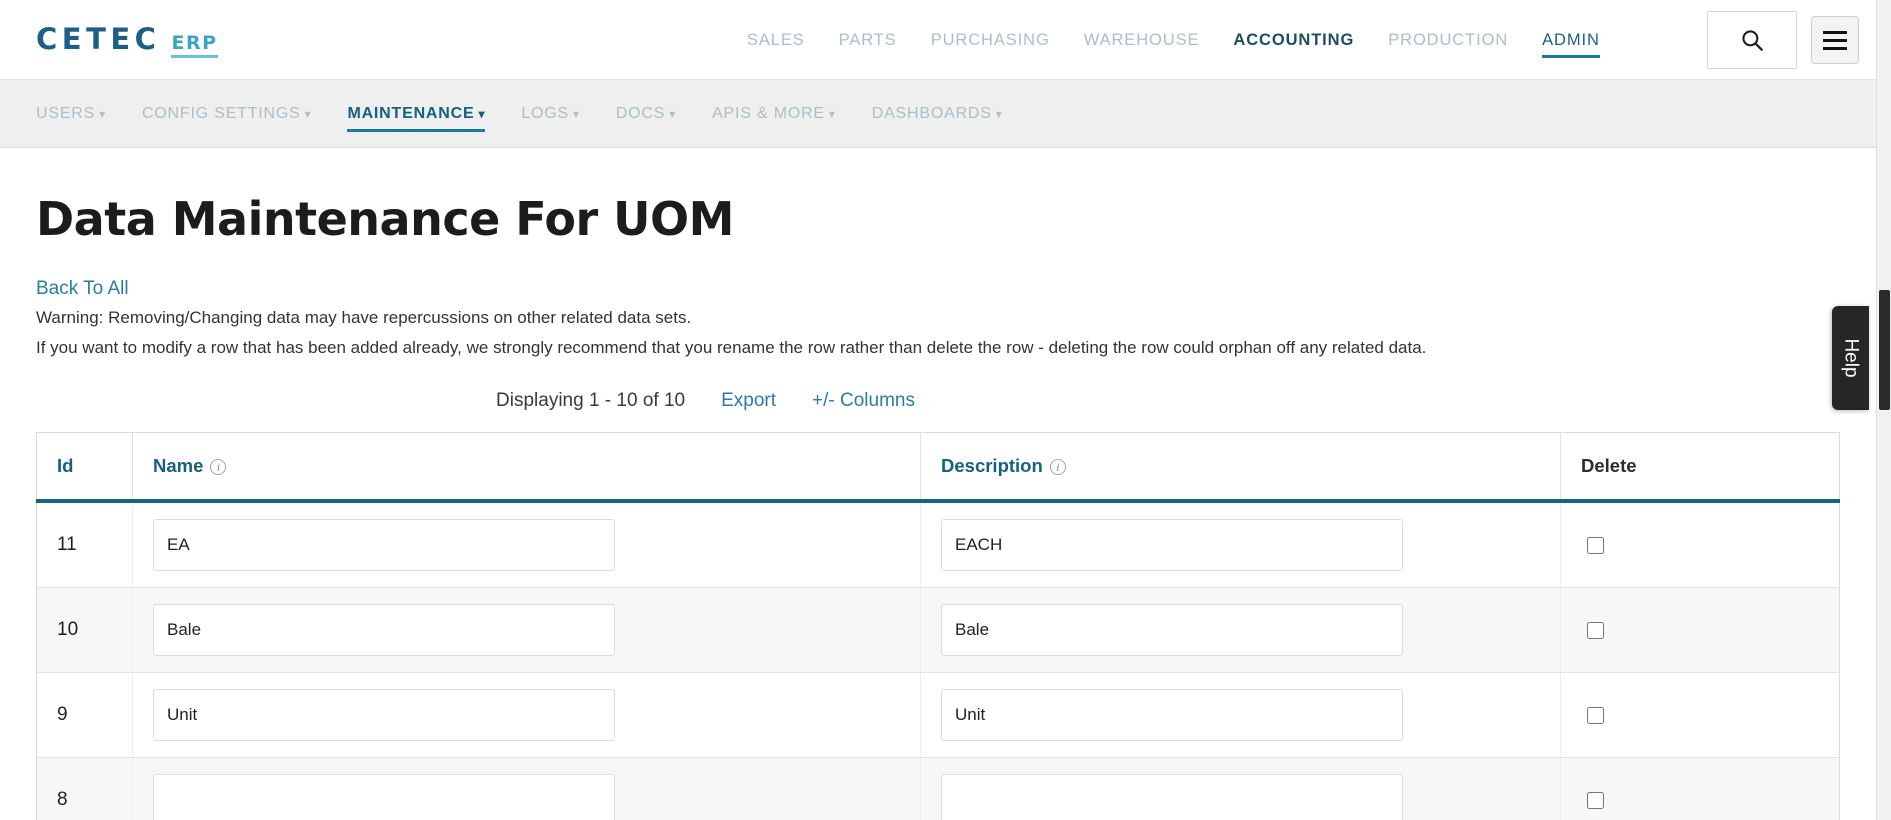  I want to click on column-header-id-label: Id, so click(65, 466).